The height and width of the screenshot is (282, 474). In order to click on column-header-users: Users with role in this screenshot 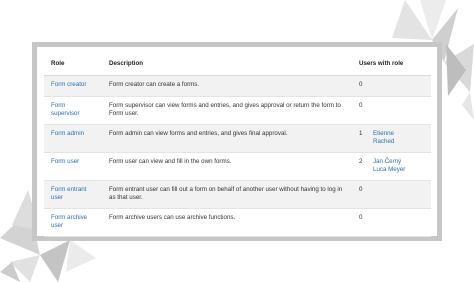, I will do `click(391, 65)`.